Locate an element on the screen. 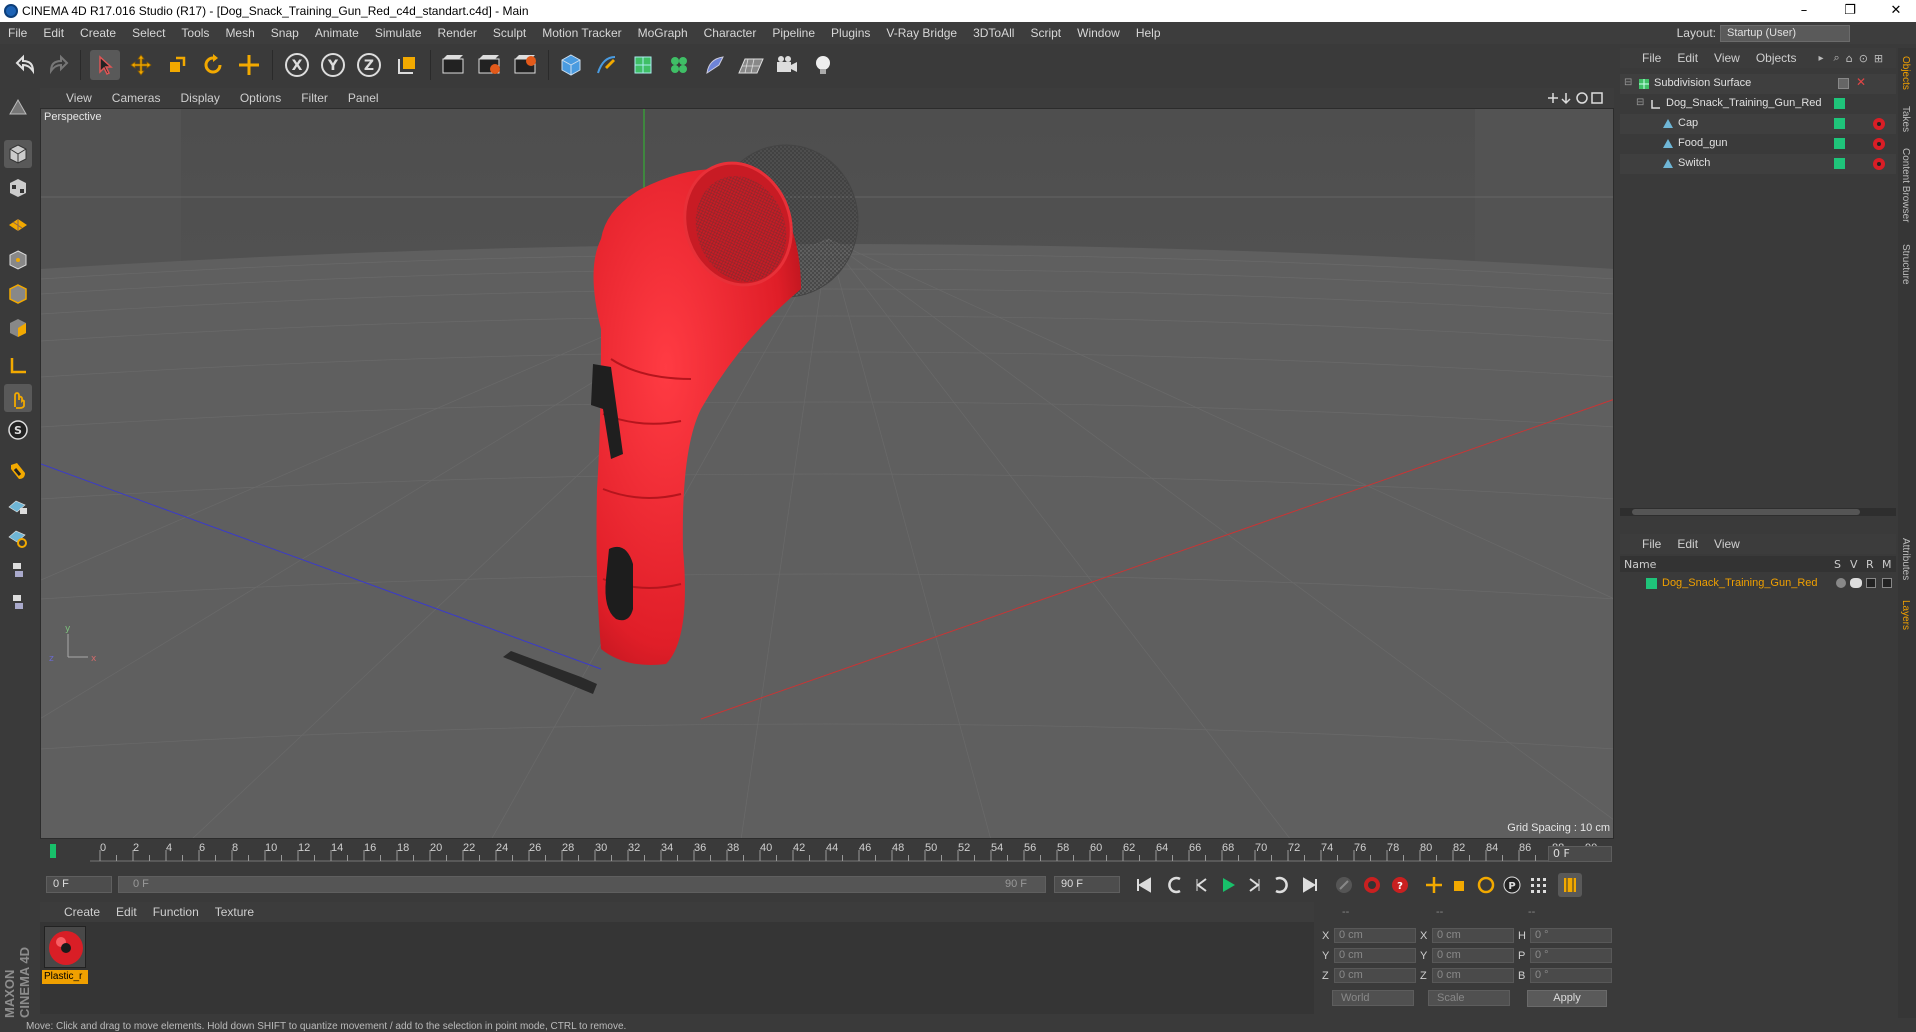  snap-icon: S is located at coordinates (18, 430).